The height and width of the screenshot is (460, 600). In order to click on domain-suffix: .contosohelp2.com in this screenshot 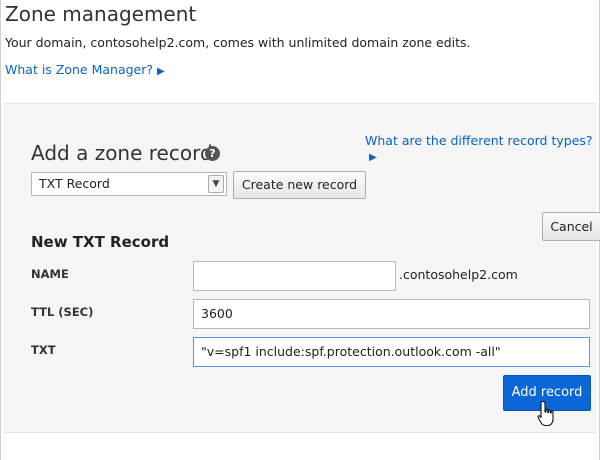, I will do `click(458, 274)`.